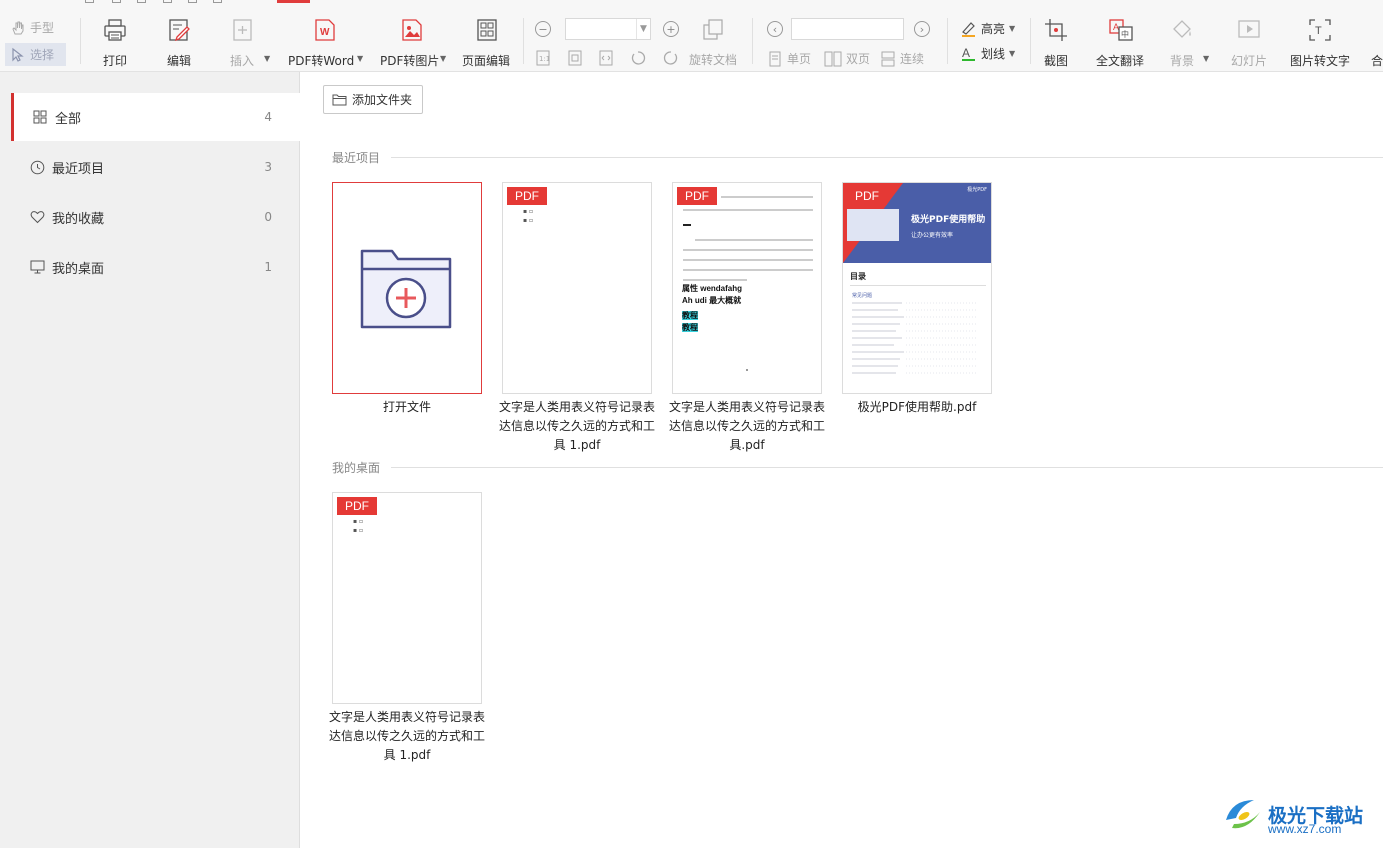 The width and height of the screenshot is (1383, 848). What do you see at coordinates (18, 54) in the screenshot?
I see `cursor-icon` at bounding box center [18, 54].